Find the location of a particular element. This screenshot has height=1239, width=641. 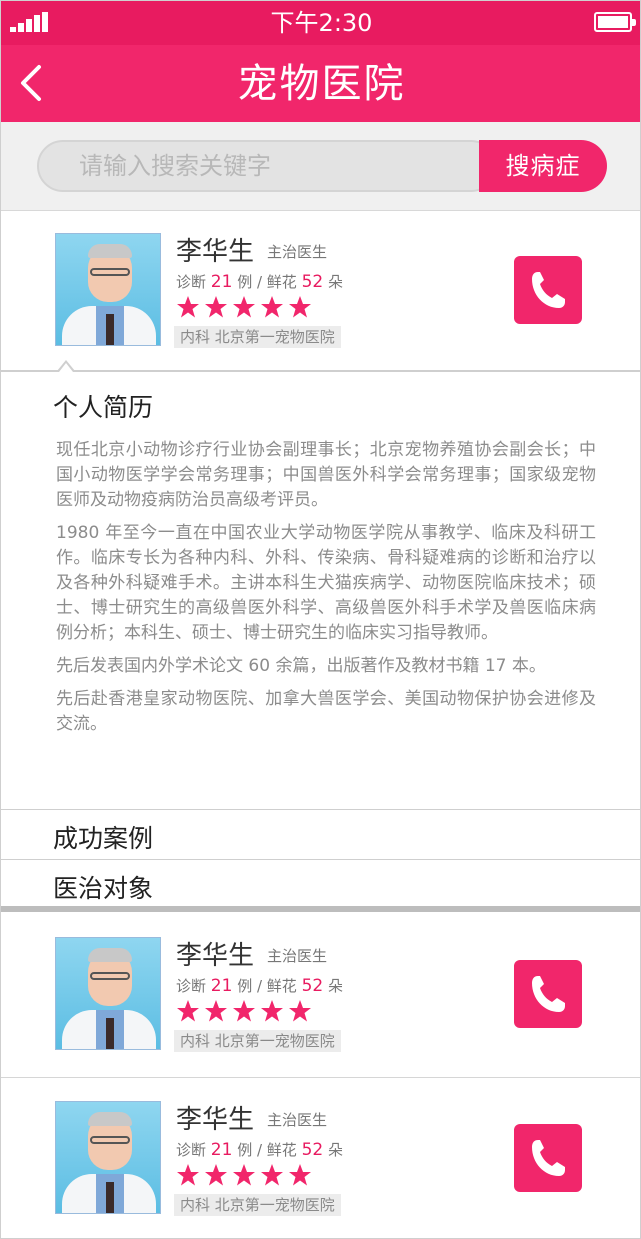

nav-bar: 宠物医院 is located at coordinates (320, 83).